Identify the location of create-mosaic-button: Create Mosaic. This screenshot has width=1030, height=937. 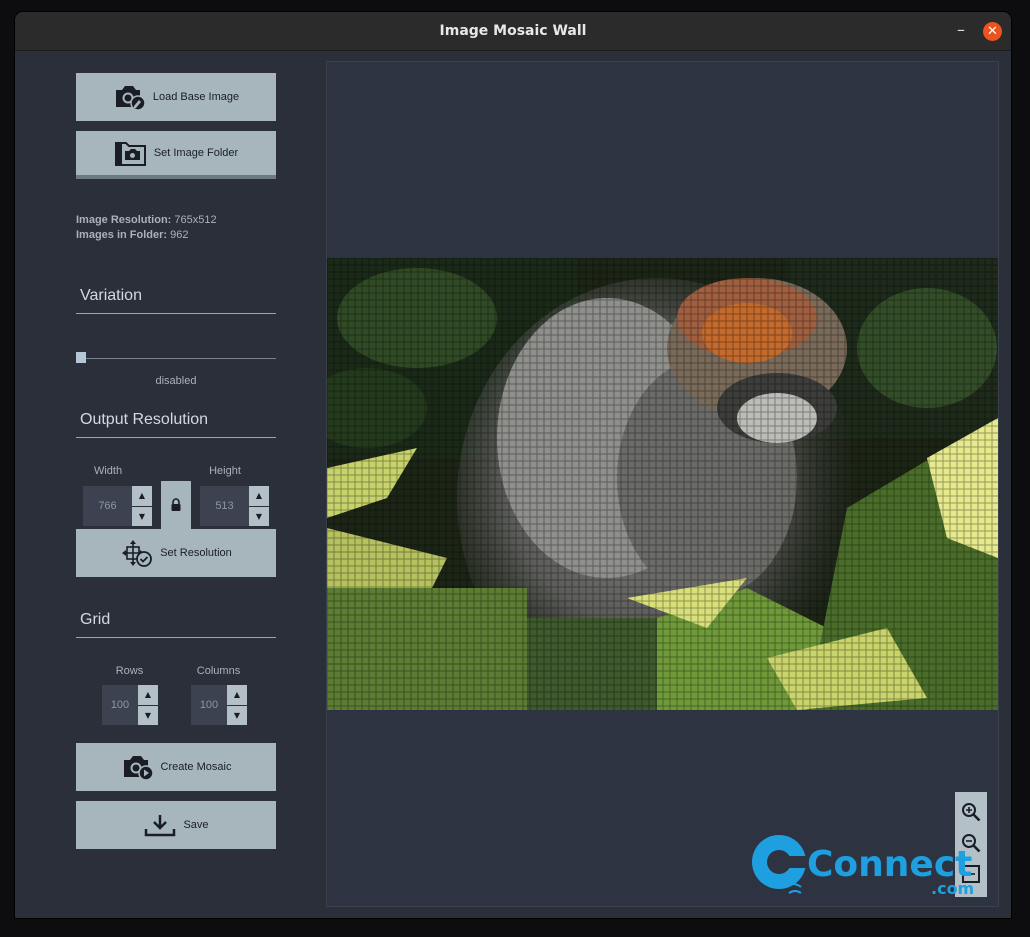
(176, 767).